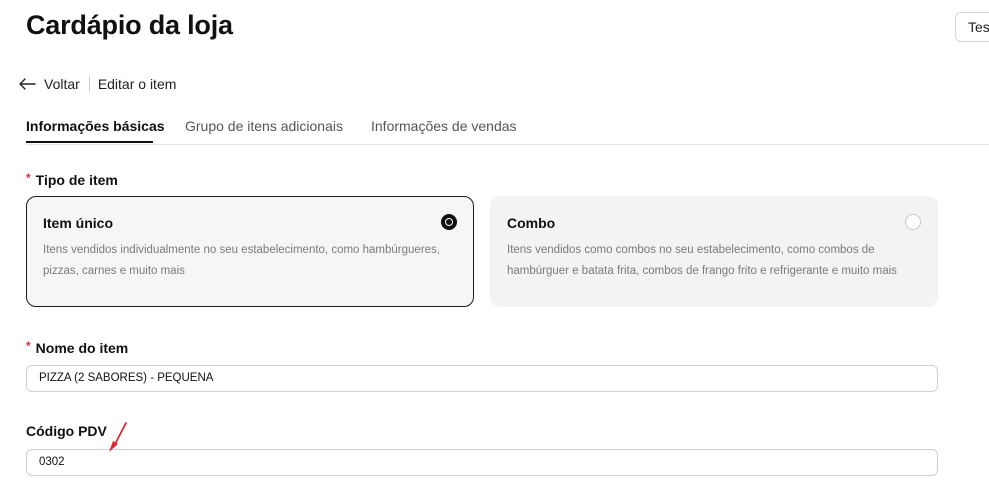  I want to click on item-name-input: PIZZA (2 SABORES) - PEQUENA, so click(482, 378).